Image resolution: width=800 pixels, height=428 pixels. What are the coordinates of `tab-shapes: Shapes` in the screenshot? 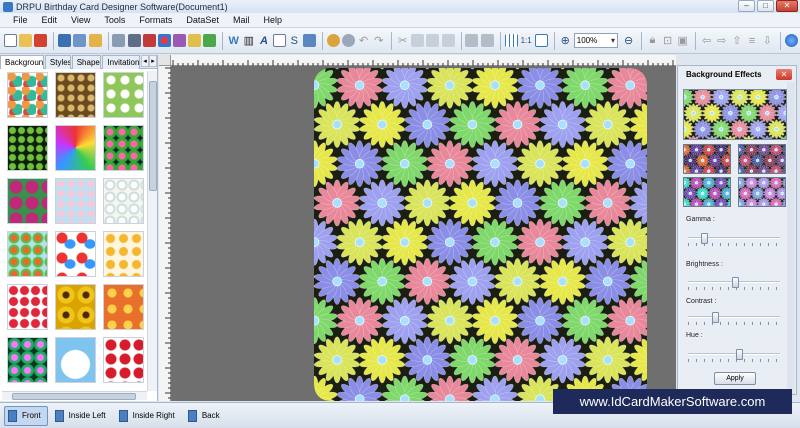 It's located at (86, 62).